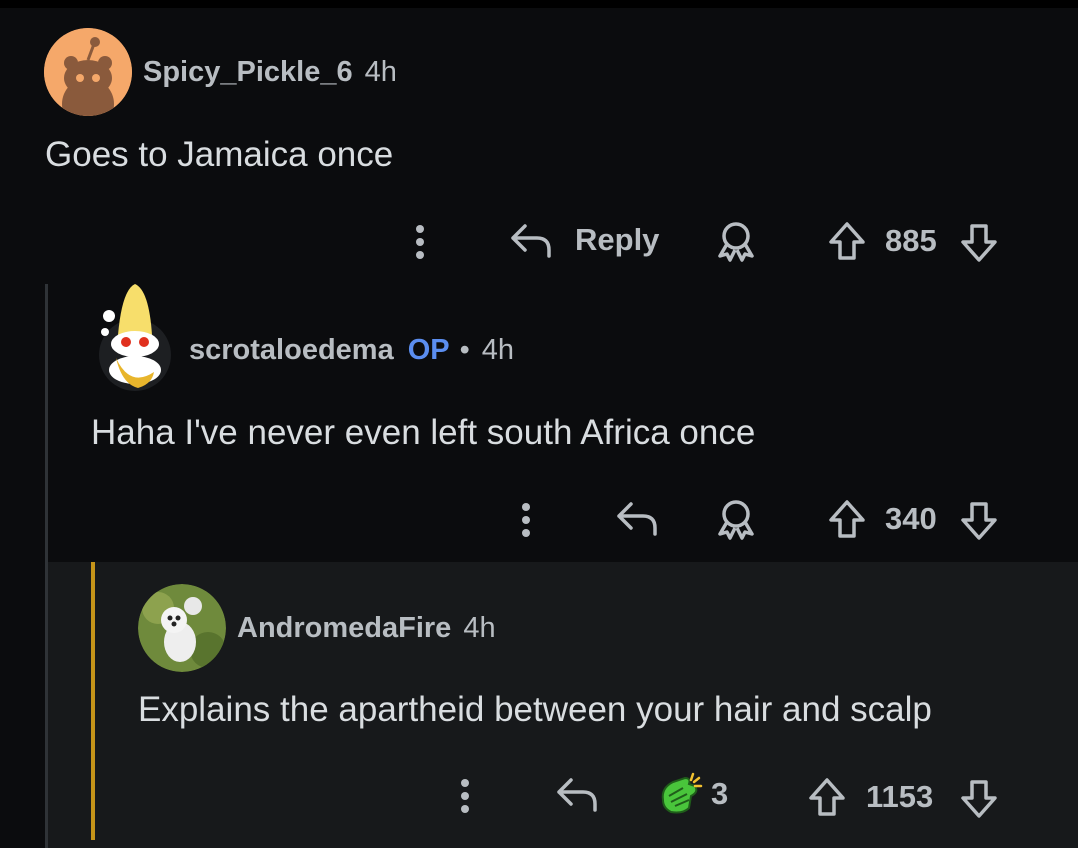 The image size is (1078, 848). Describe the element at coordinates (911, 518) in the screenshot. I see `score: 340` at that location.